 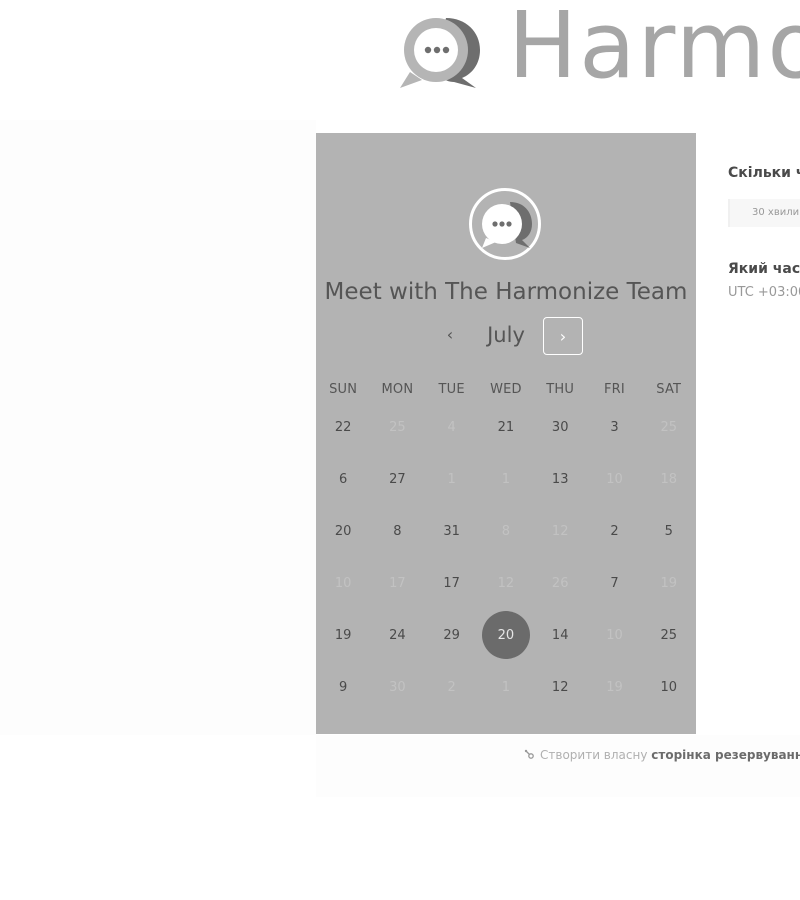 What do you see at coordinates (529, 754) in the screenshot?
I see `sprocket-icon` at bounding box center [529, 754].